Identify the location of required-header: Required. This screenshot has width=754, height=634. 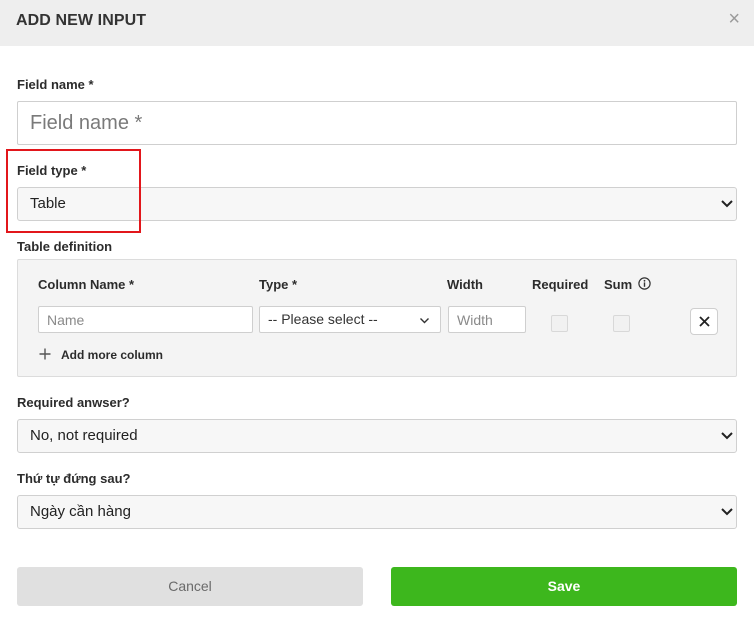
(560, 284).